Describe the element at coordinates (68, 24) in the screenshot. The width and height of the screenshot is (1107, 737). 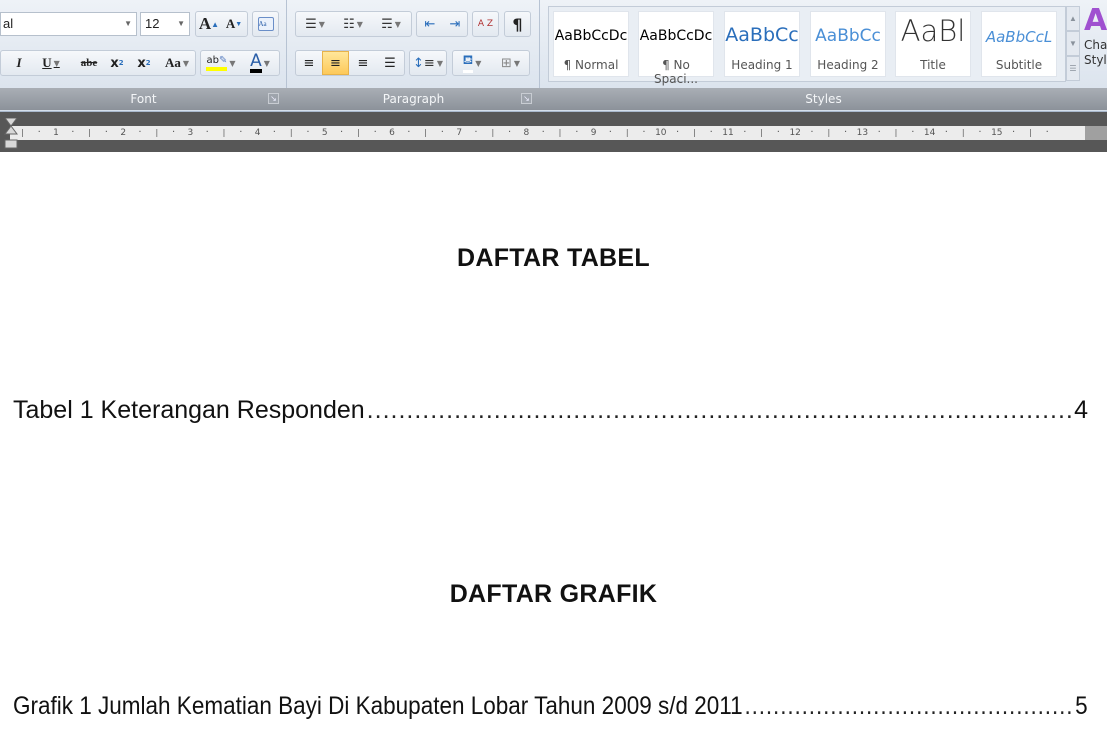
I see `font-name-combo: al ▼` at that location.